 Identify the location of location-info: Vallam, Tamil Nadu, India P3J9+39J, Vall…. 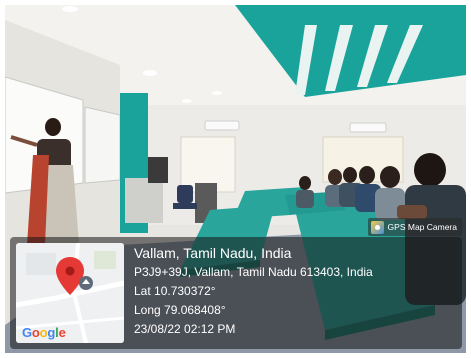
(253, 291).